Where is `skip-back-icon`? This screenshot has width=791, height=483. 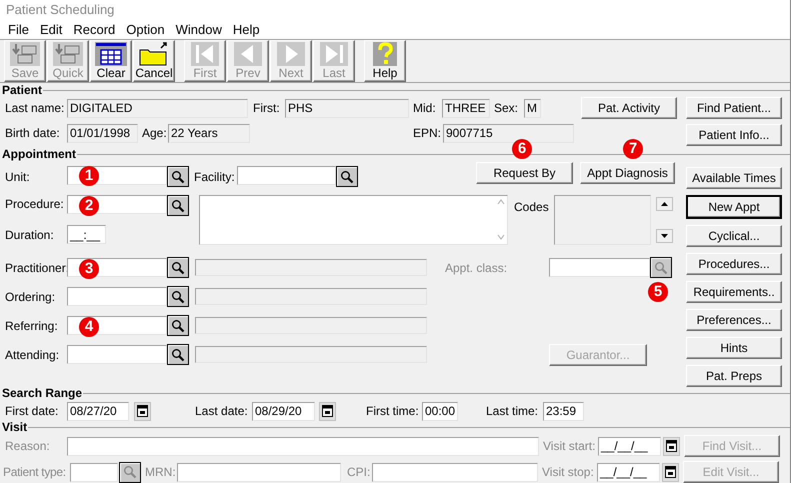
skip-back-icon is located at coordinates (205, 54).